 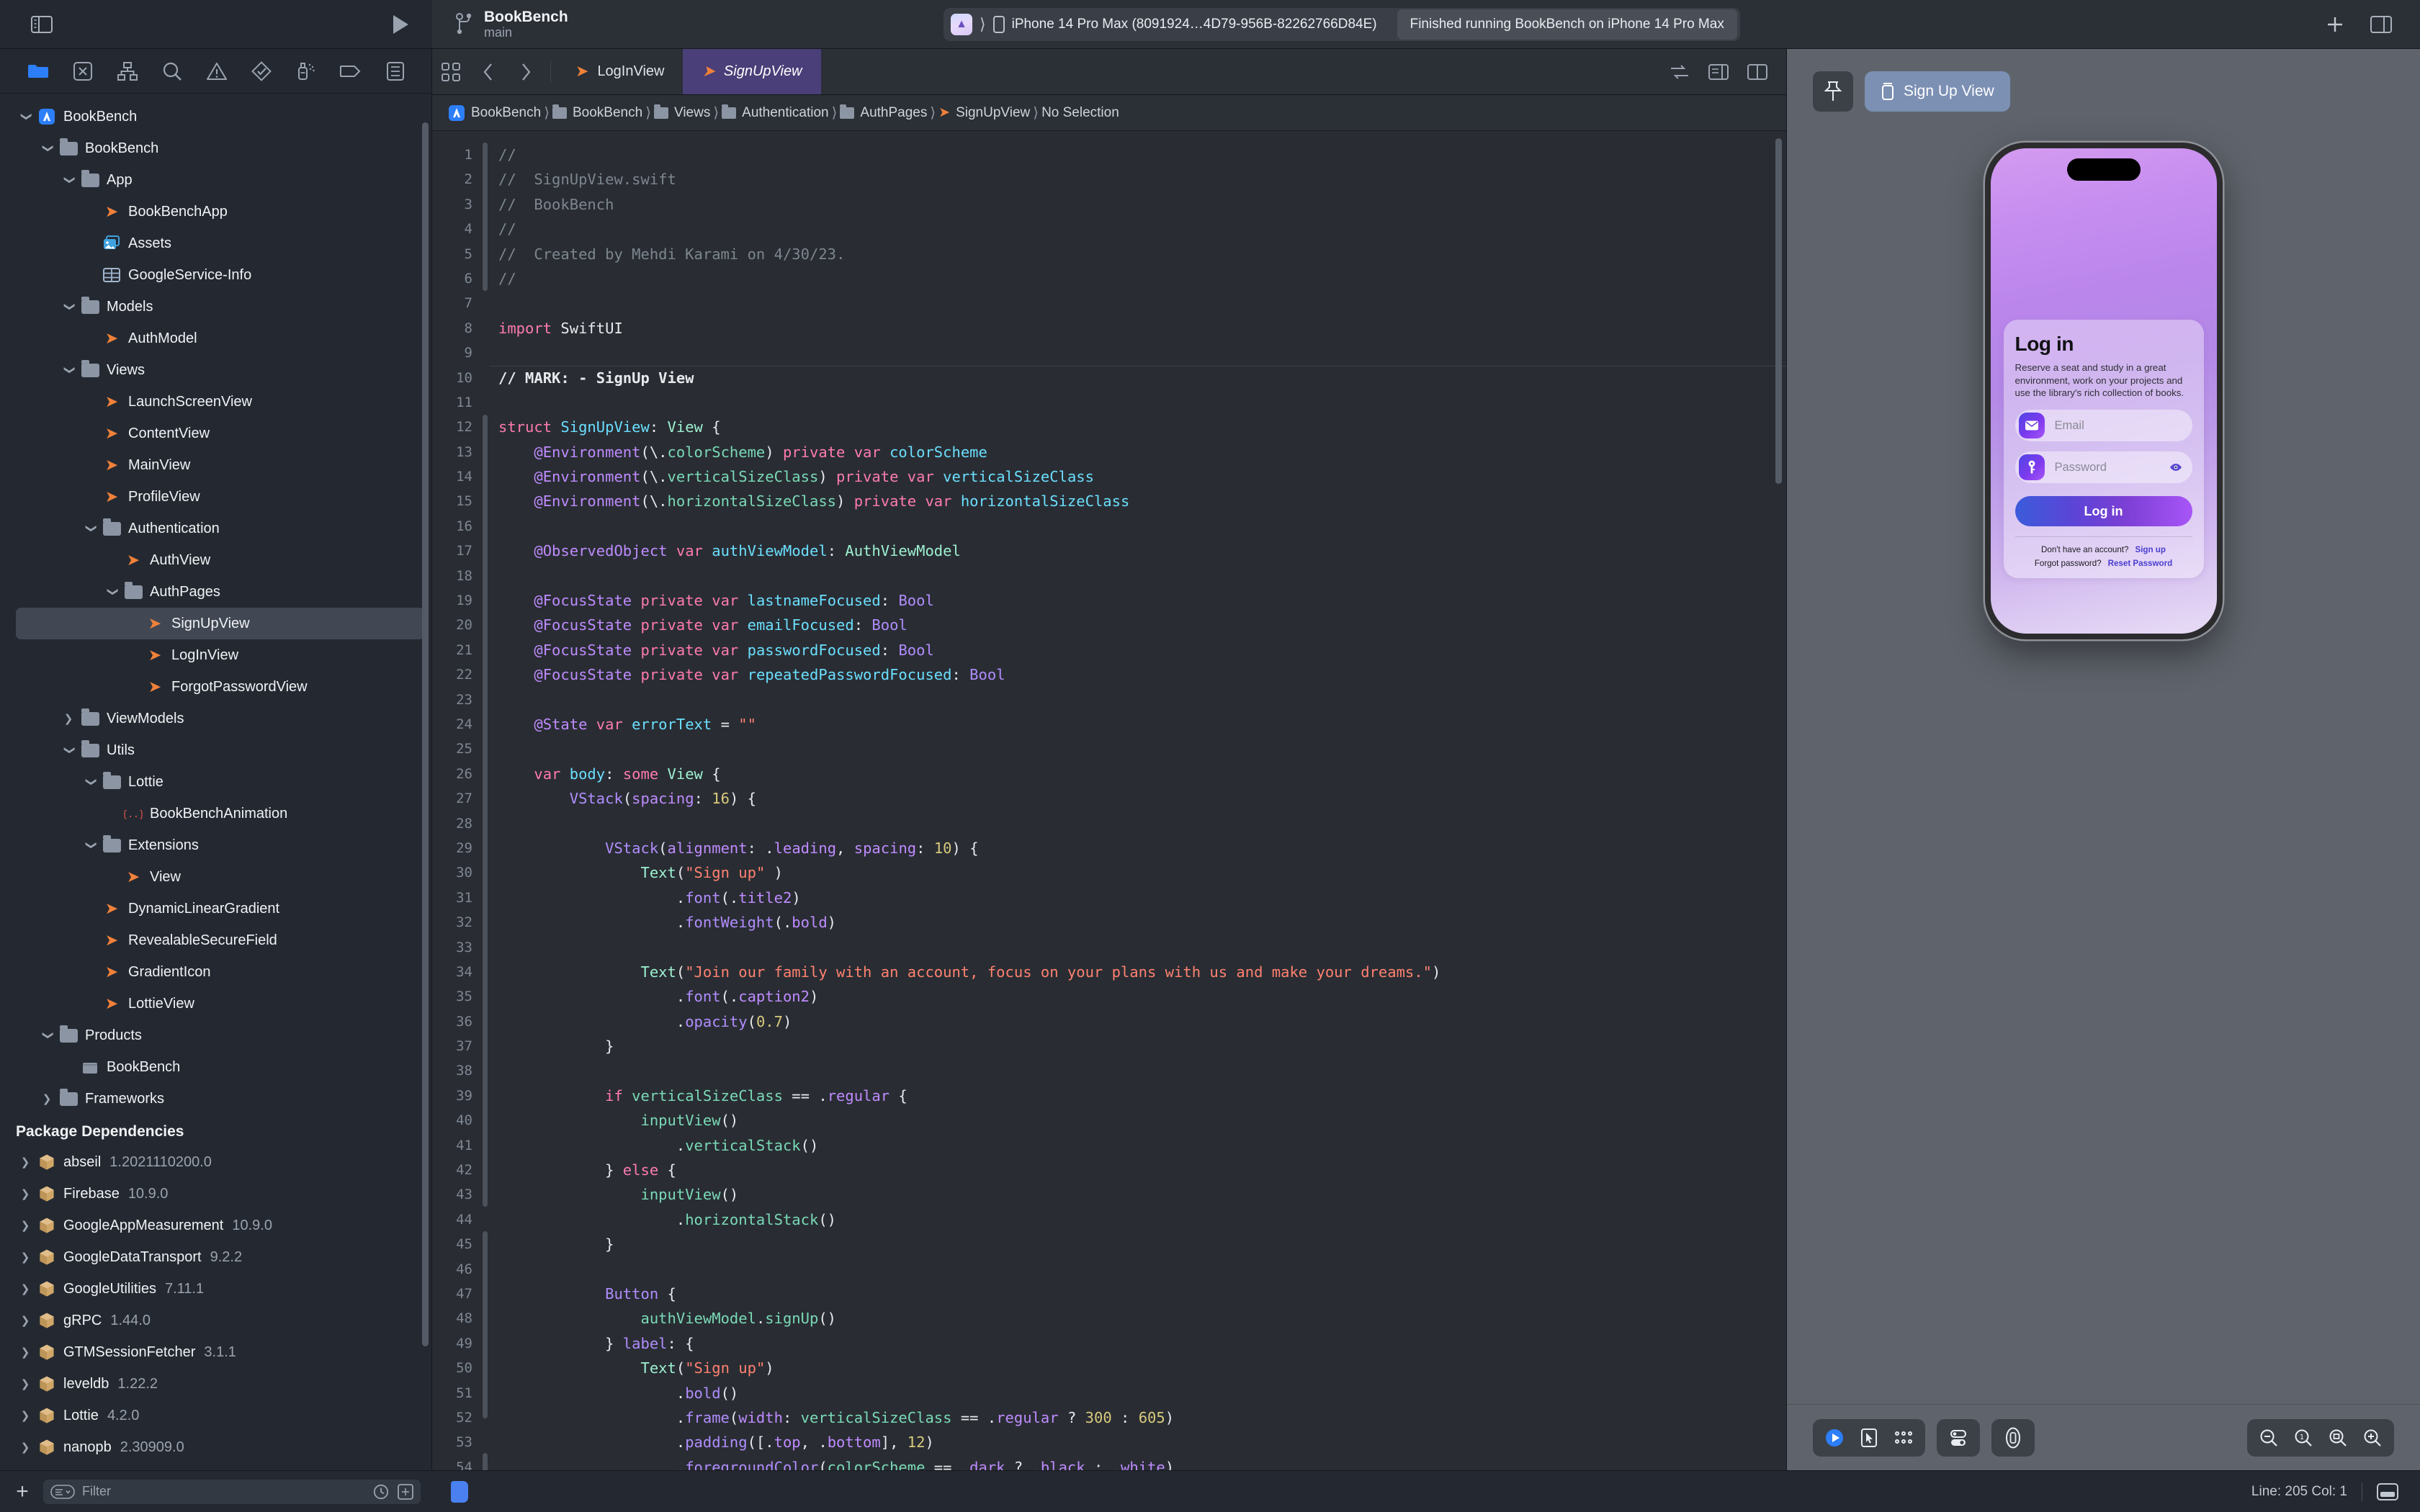 What do you see at coordinates (216, 1004) in the screenshot?
I see `tree-item-lottieview: ❮➤LottieView` at bounding box center [216, 1004].